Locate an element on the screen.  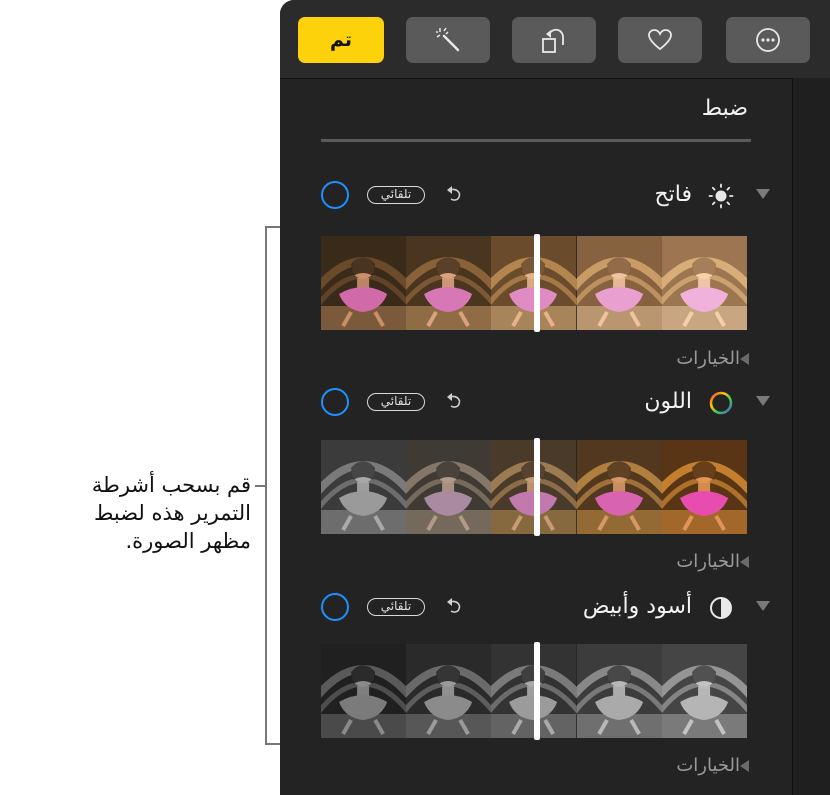
color-slider-knob is located at coordinates (537, 487).